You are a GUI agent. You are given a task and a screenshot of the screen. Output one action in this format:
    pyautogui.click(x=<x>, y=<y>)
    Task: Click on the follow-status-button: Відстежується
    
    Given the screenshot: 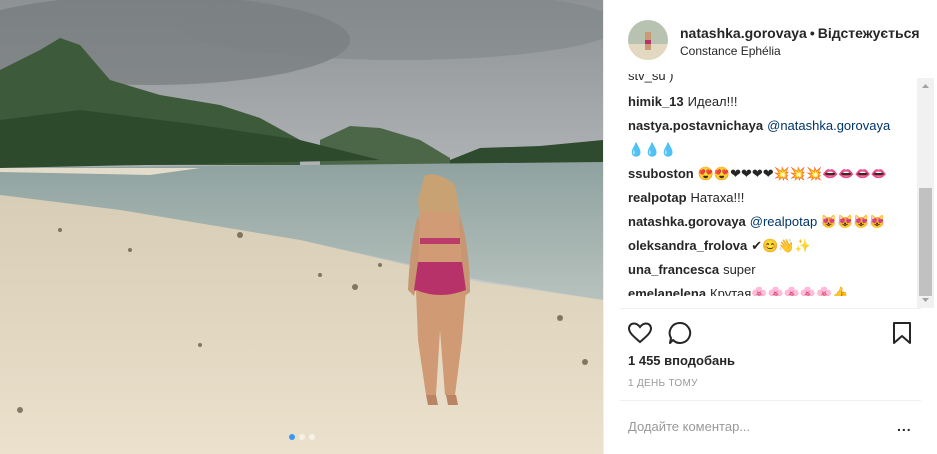 What is the action you would take?
    pyautogui.click(x=869, y=33)
    